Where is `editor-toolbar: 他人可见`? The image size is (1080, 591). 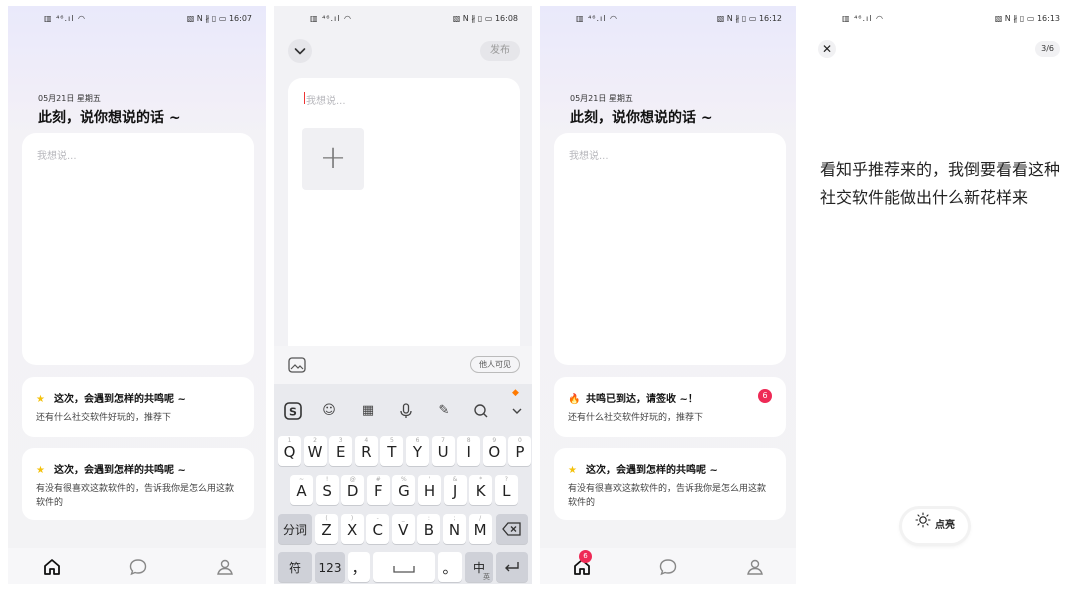 editor-toolbar: 他人可见 is located at coordinates (403, 365).